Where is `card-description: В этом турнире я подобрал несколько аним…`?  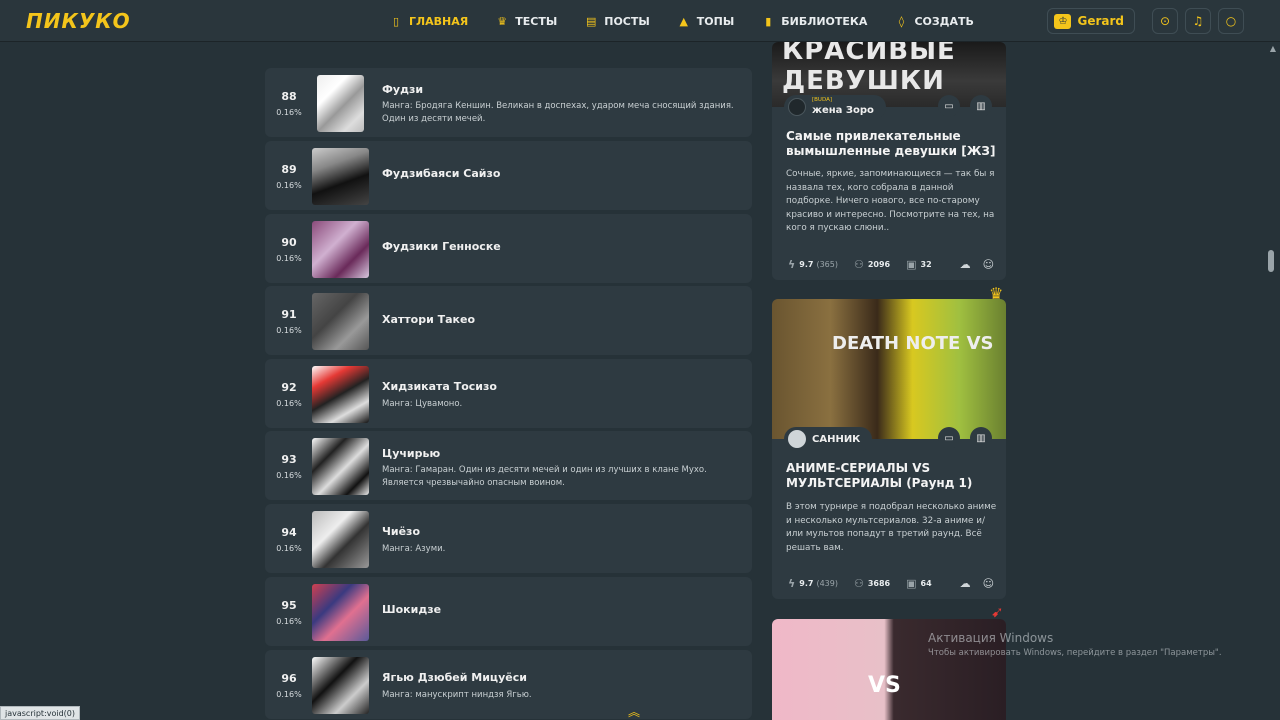 card-description: В этом турнире я подобрал несколько аним… is located at coordinates (891, 527).